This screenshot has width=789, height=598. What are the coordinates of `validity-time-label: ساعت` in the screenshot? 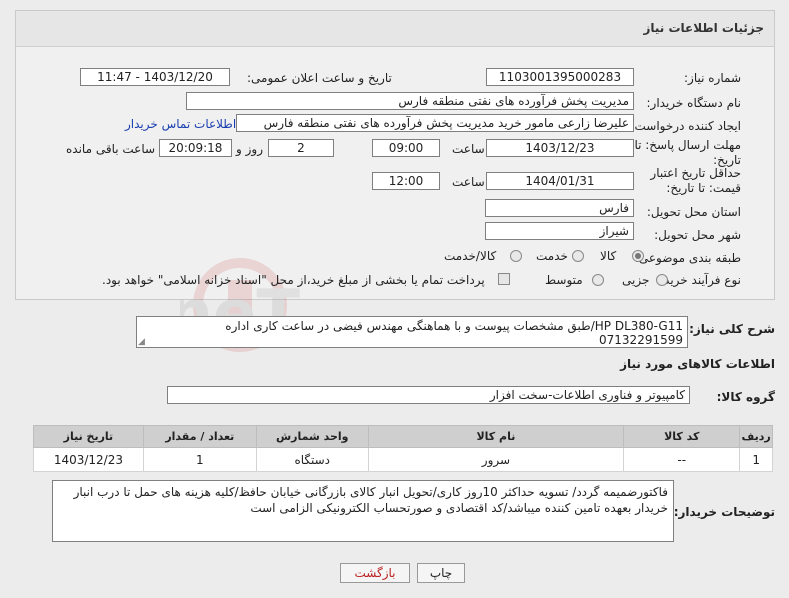 It's located at (468, 182).